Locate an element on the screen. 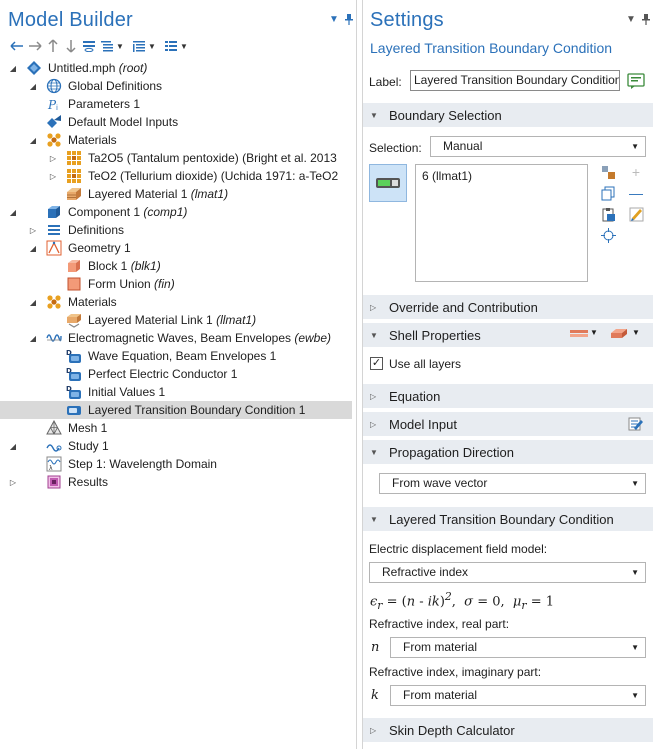 The width and height of the screenshot is (653, 749). tree-node-definitions: ▷ Definitions is located at coordinates (176, 230).